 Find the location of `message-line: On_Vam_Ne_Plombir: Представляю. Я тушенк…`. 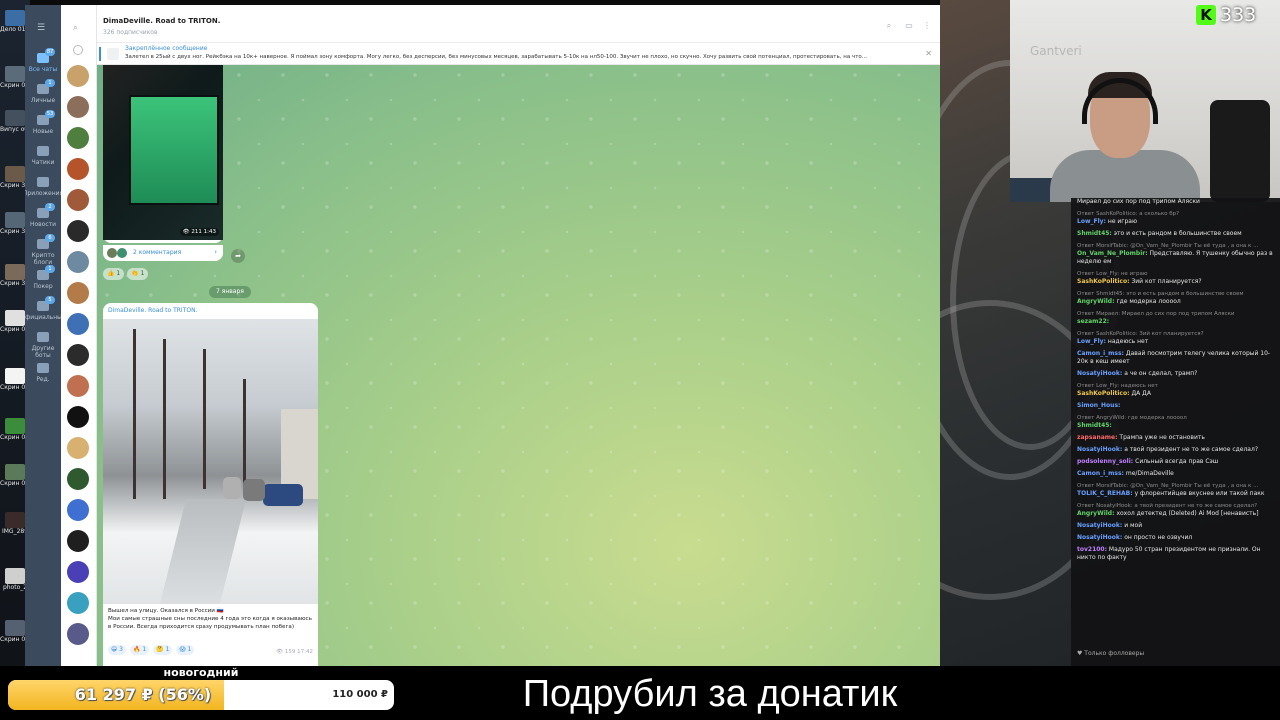

message-line: On_Vam_Ne_Plombir: Представляю. Я тушенк… is located at coordinates (1176, 258).